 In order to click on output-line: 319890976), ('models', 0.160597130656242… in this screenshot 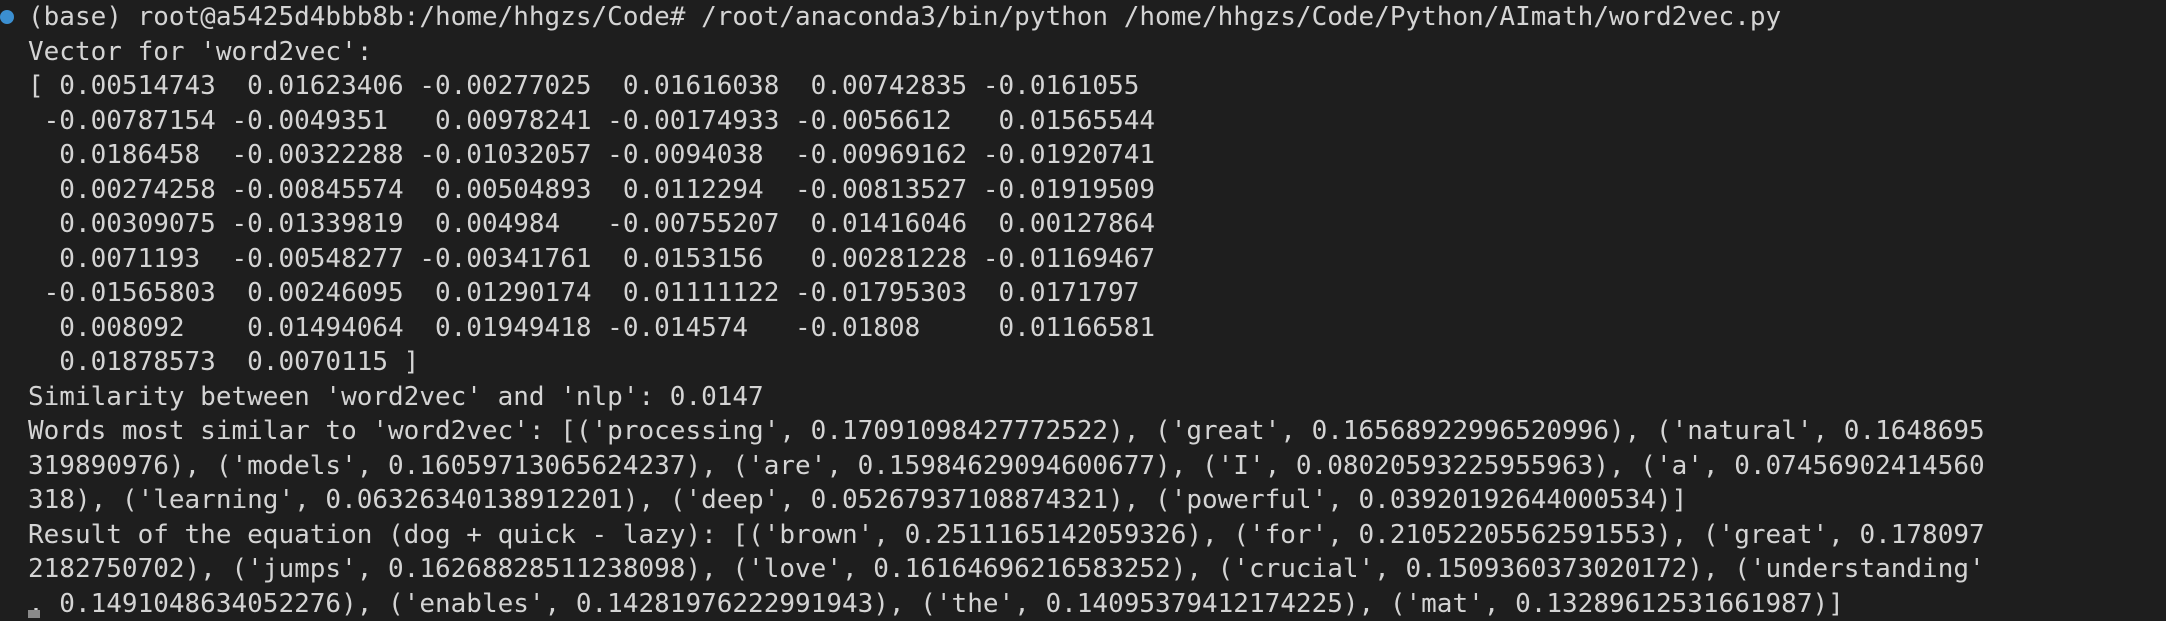, I will do `click(1006, 465)`.